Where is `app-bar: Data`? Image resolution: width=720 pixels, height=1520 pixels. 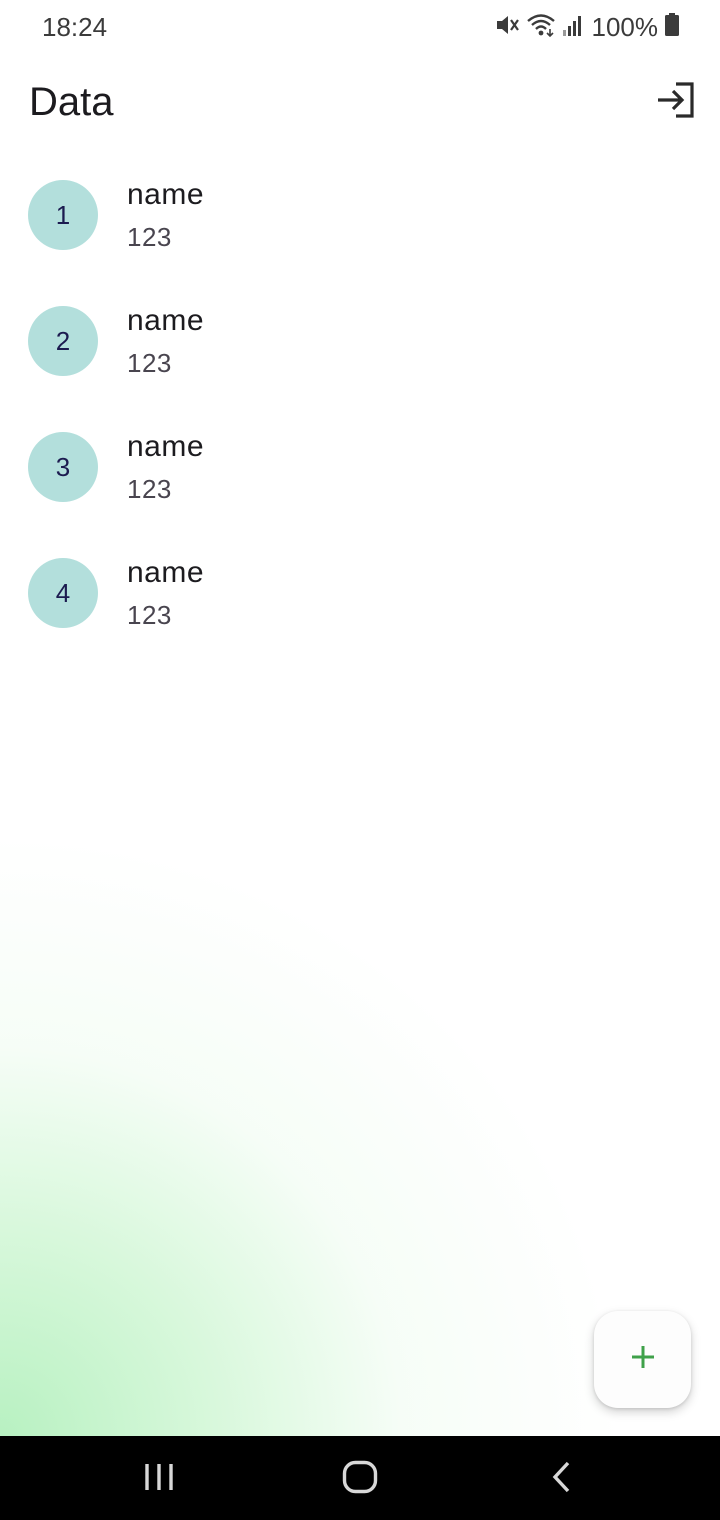
app-bar: Data is located at coordinates (360, 103).